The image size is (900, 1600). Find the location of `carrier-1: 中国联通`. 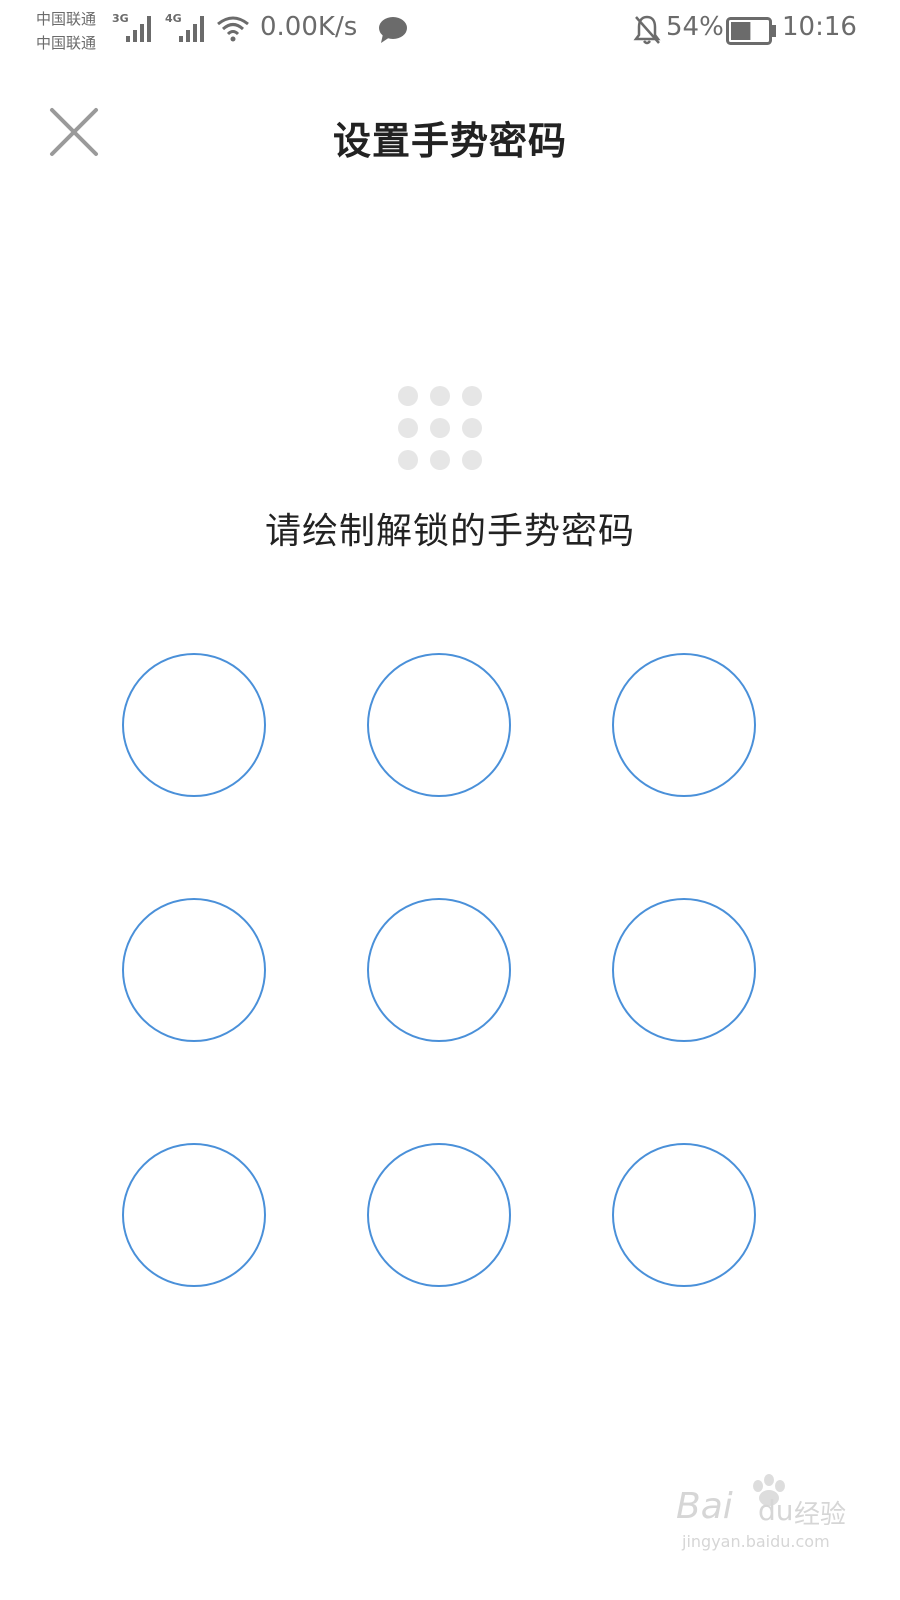

carrier-1: 中国联通 is located at coordinates (66, 19).